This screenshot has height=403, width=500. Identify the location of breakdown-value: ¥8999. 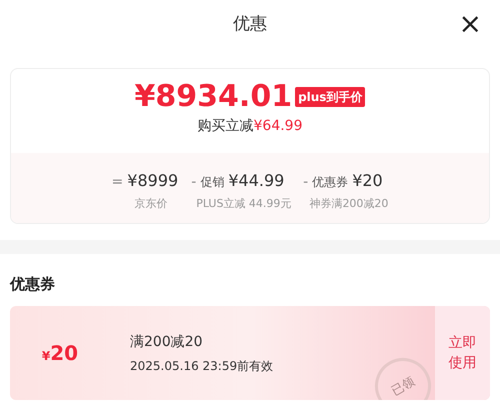
(152, 181).